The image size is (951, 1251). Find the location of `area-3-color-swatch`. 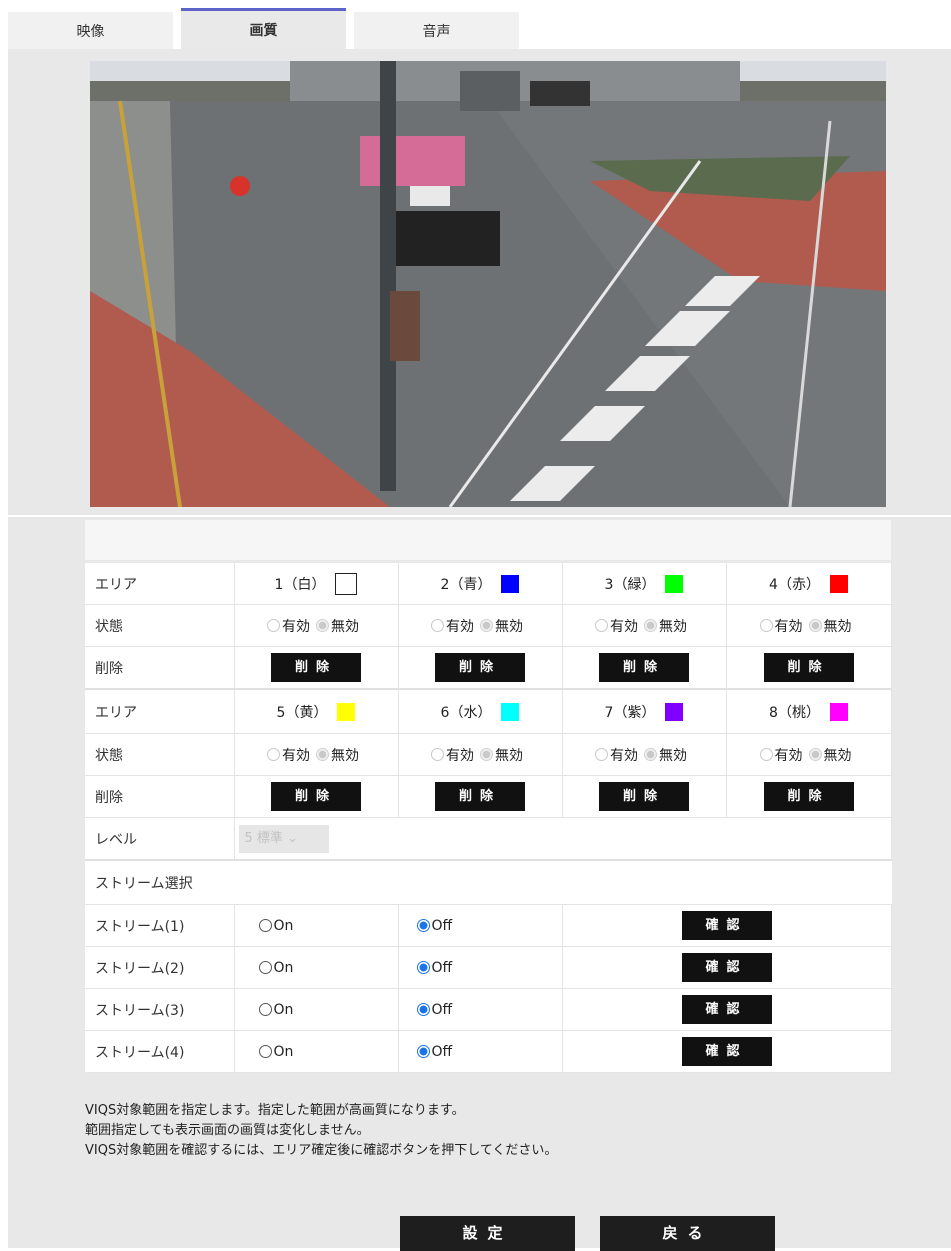

area-3-color-swatch is located at coordinates (674, 583).